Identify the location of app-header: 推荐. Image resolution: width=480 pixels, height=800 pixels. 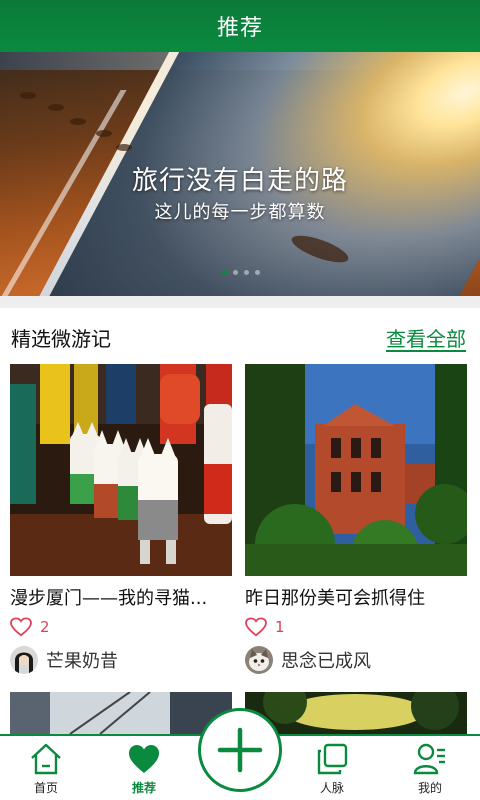
(240, 26).